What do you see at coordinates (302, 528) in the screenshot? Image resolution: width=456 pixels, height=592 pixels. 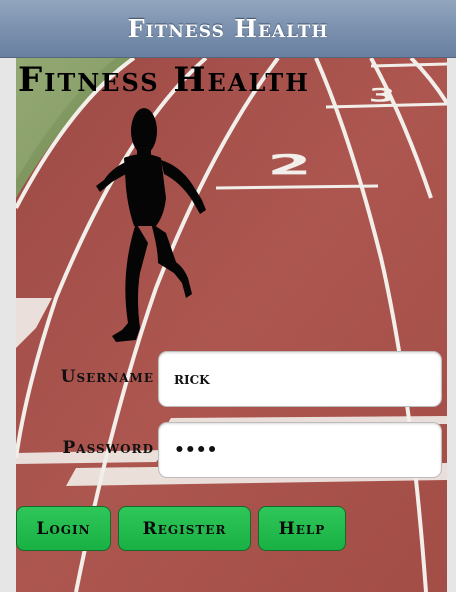 I see `help-button: Help` at bounding box center [302, 528].